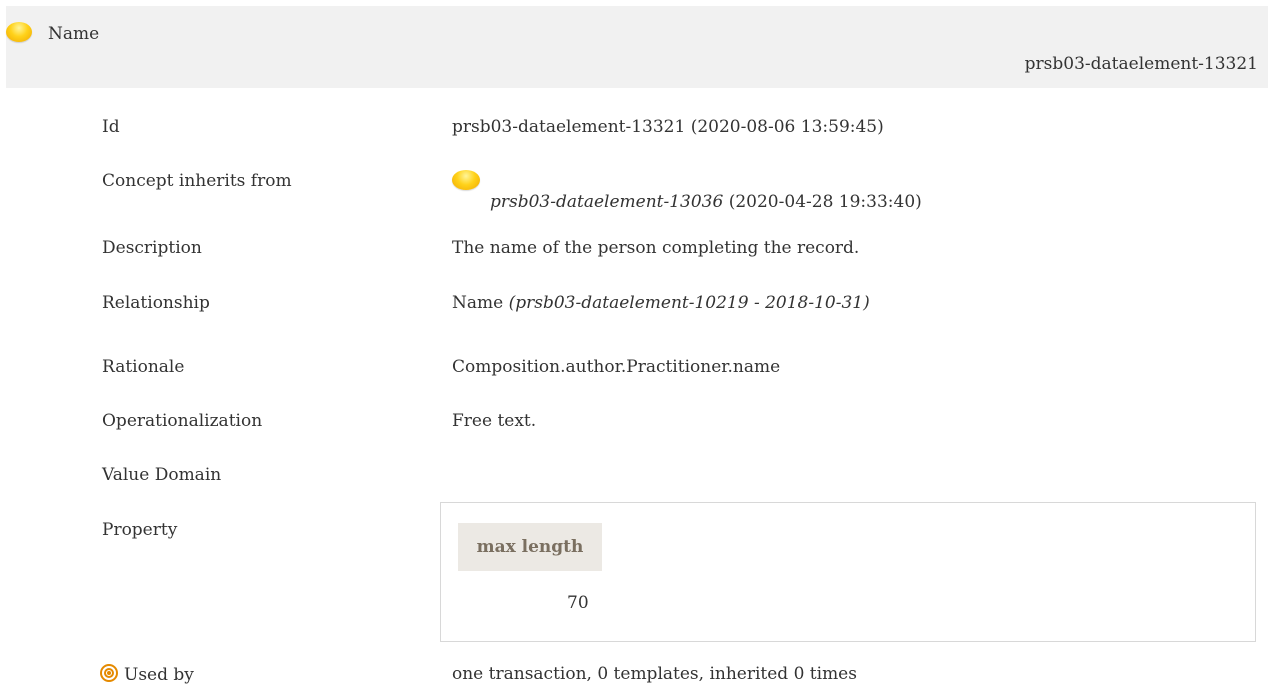  I want to click on rationale-label: Rationale, so click(143, 367).